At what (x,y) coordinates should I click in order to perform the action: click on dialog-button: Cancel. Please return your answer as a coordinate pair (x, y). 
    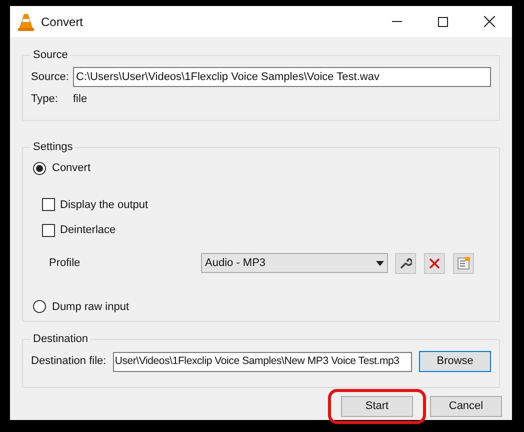
    Looking at the image, I should click on (466, 406).